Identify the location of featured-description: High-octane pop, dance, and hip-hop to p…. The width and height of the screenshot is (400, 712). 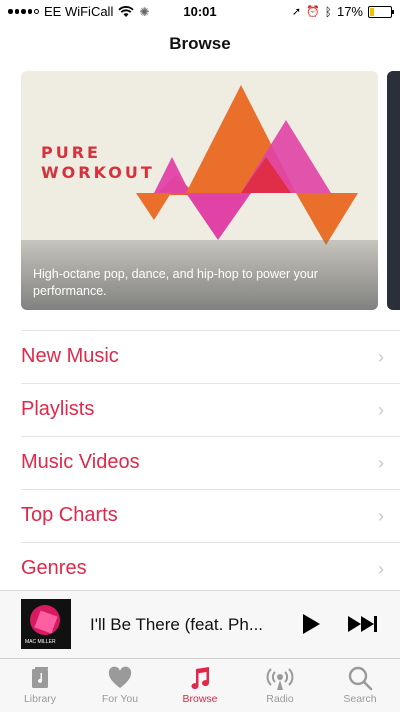
(175, 282).